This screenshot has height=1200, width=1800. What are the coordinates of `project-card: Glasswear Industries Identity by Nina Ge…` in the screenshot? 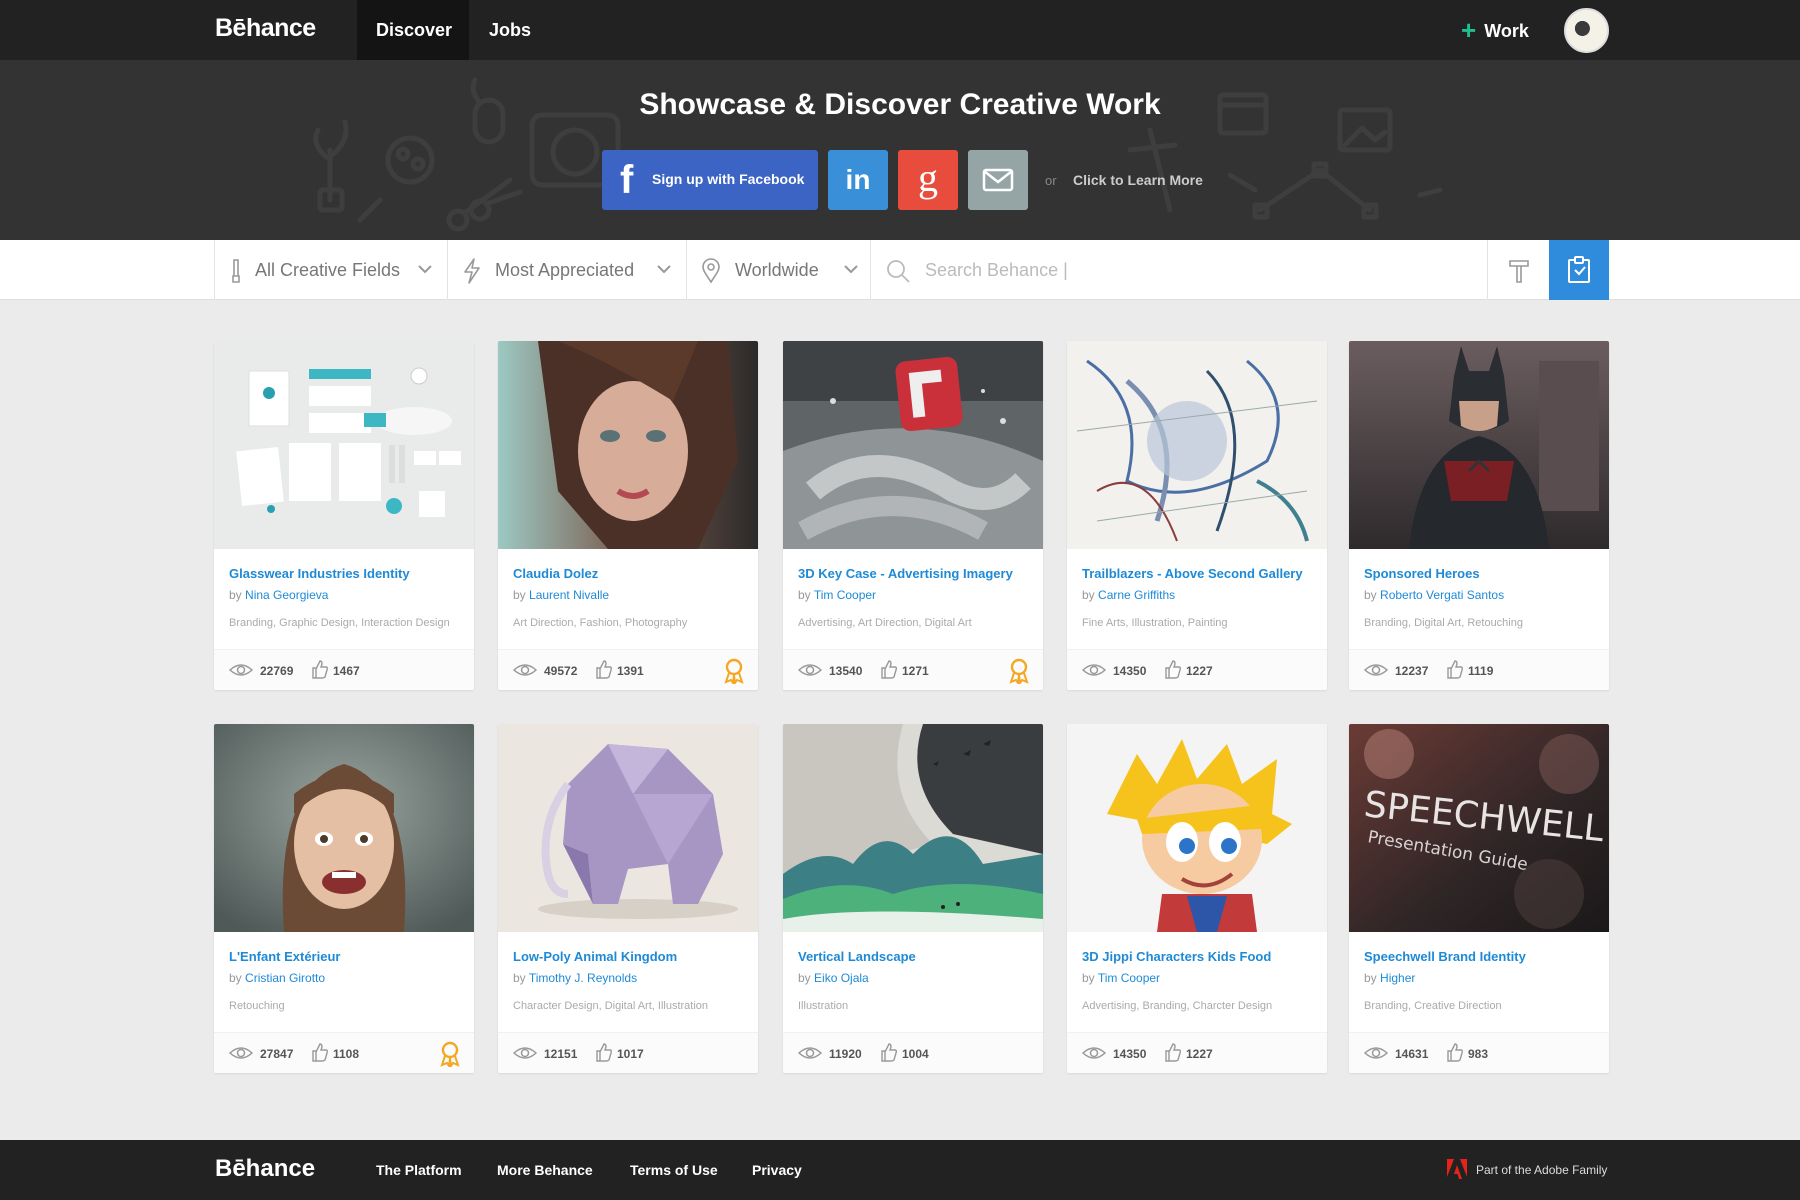 It's located at (344, 515).